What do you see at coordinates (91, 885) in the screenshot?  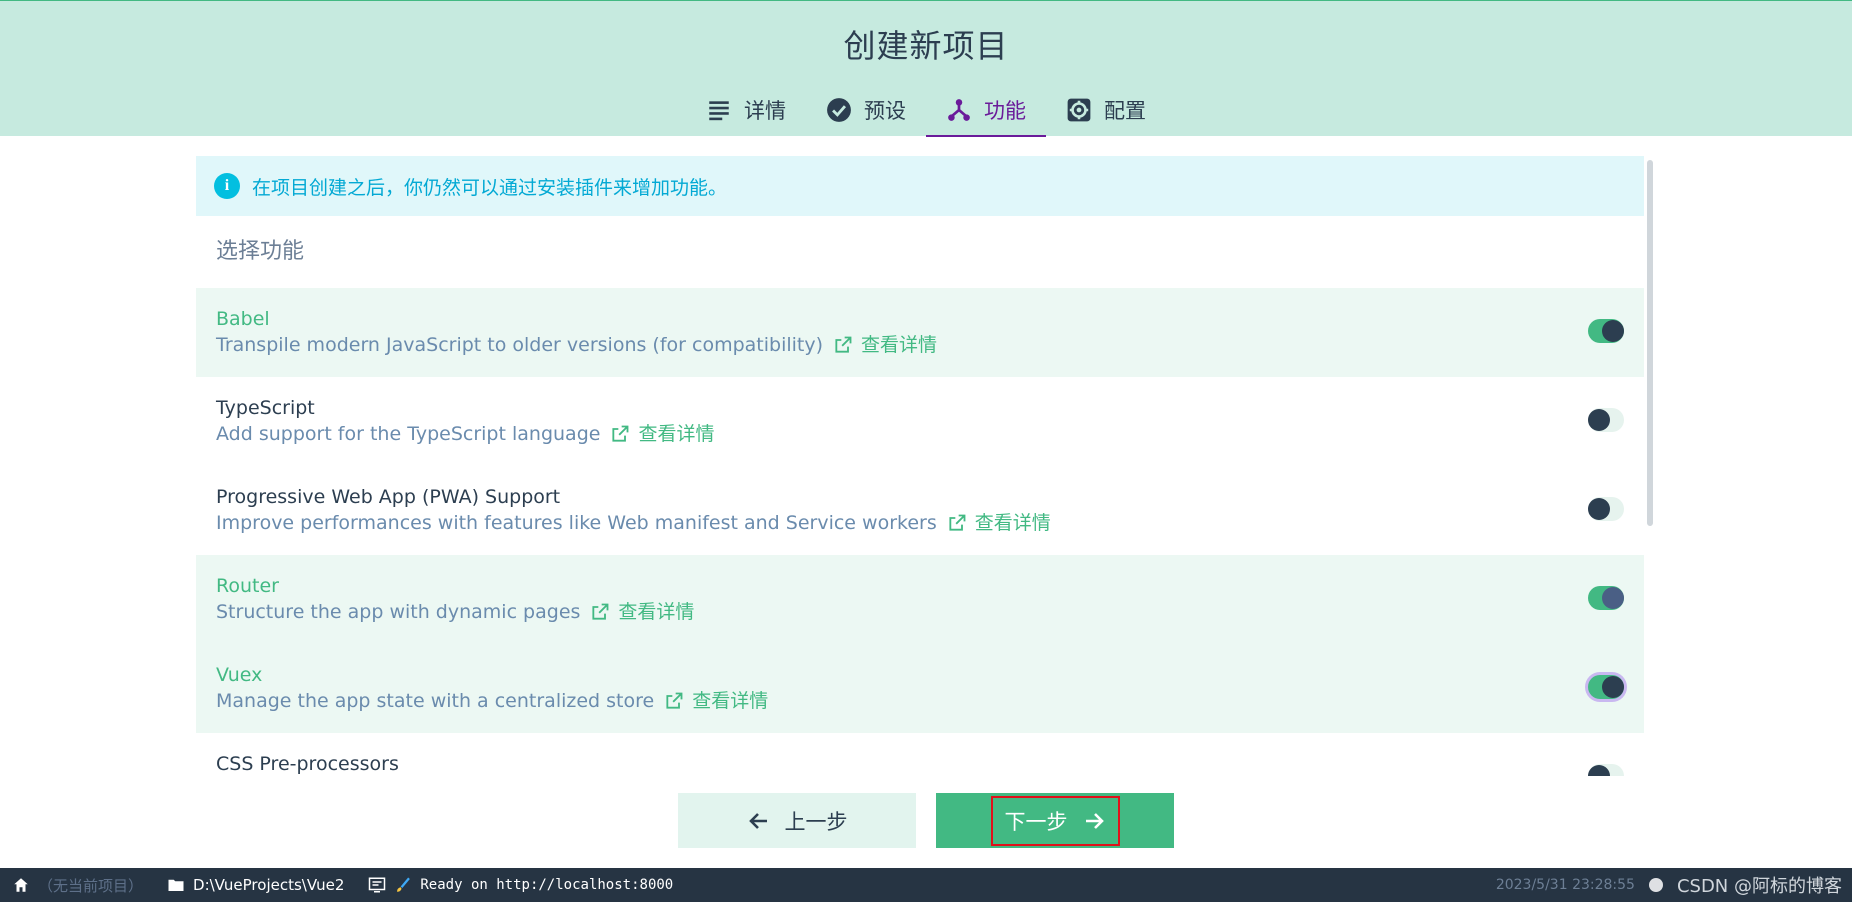 I see `current-project: （无当前项目）` at bounding box center [91, 885].